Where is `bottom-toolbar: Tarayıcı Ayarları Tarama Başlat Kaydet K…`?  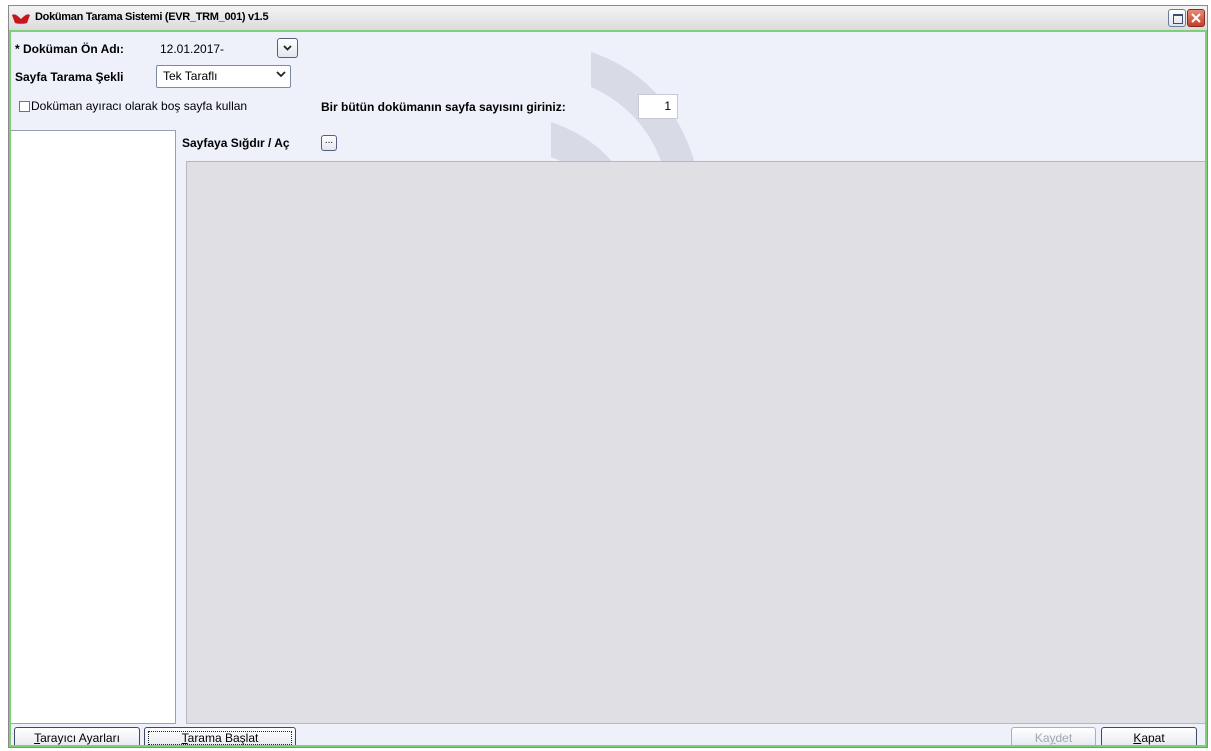
bottom-toolbar: Tarayıcı Ayarları Tarama Başlat Kaydet K… is located at coordinates (608, 734).